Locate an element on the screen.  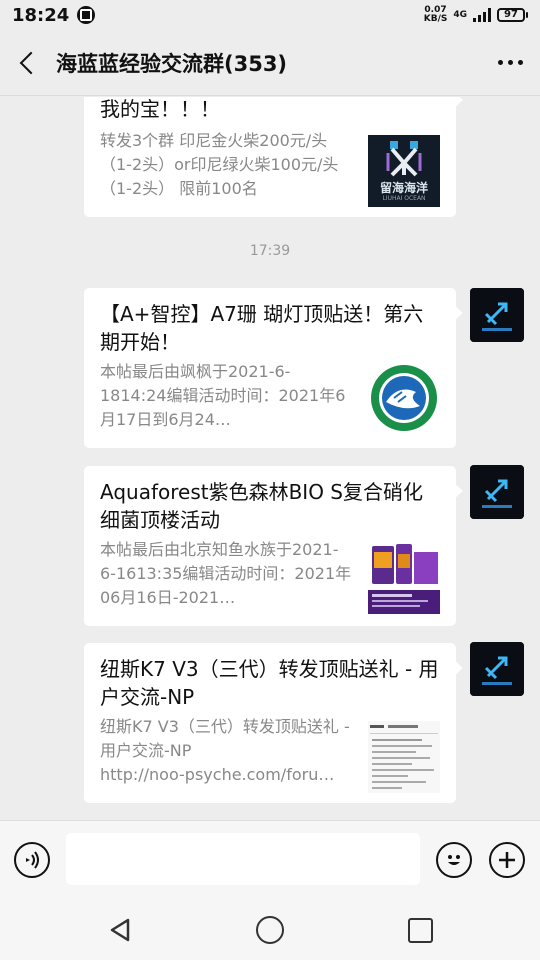
link-card-title: Aquaforest紫色森林BIO S复合硝化细菌顶楼活动 is located at coordinates (261, 506).